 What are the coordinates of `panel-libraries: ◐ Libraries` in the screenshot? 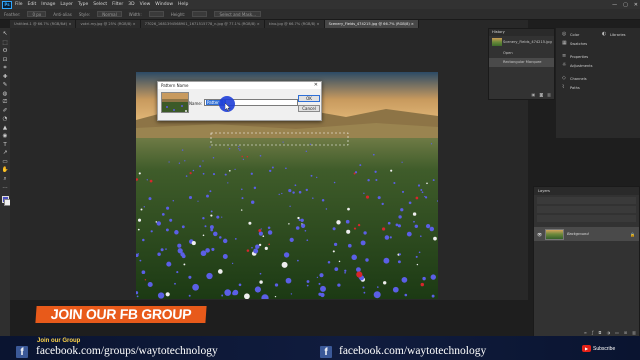 It's located at (614, 34).